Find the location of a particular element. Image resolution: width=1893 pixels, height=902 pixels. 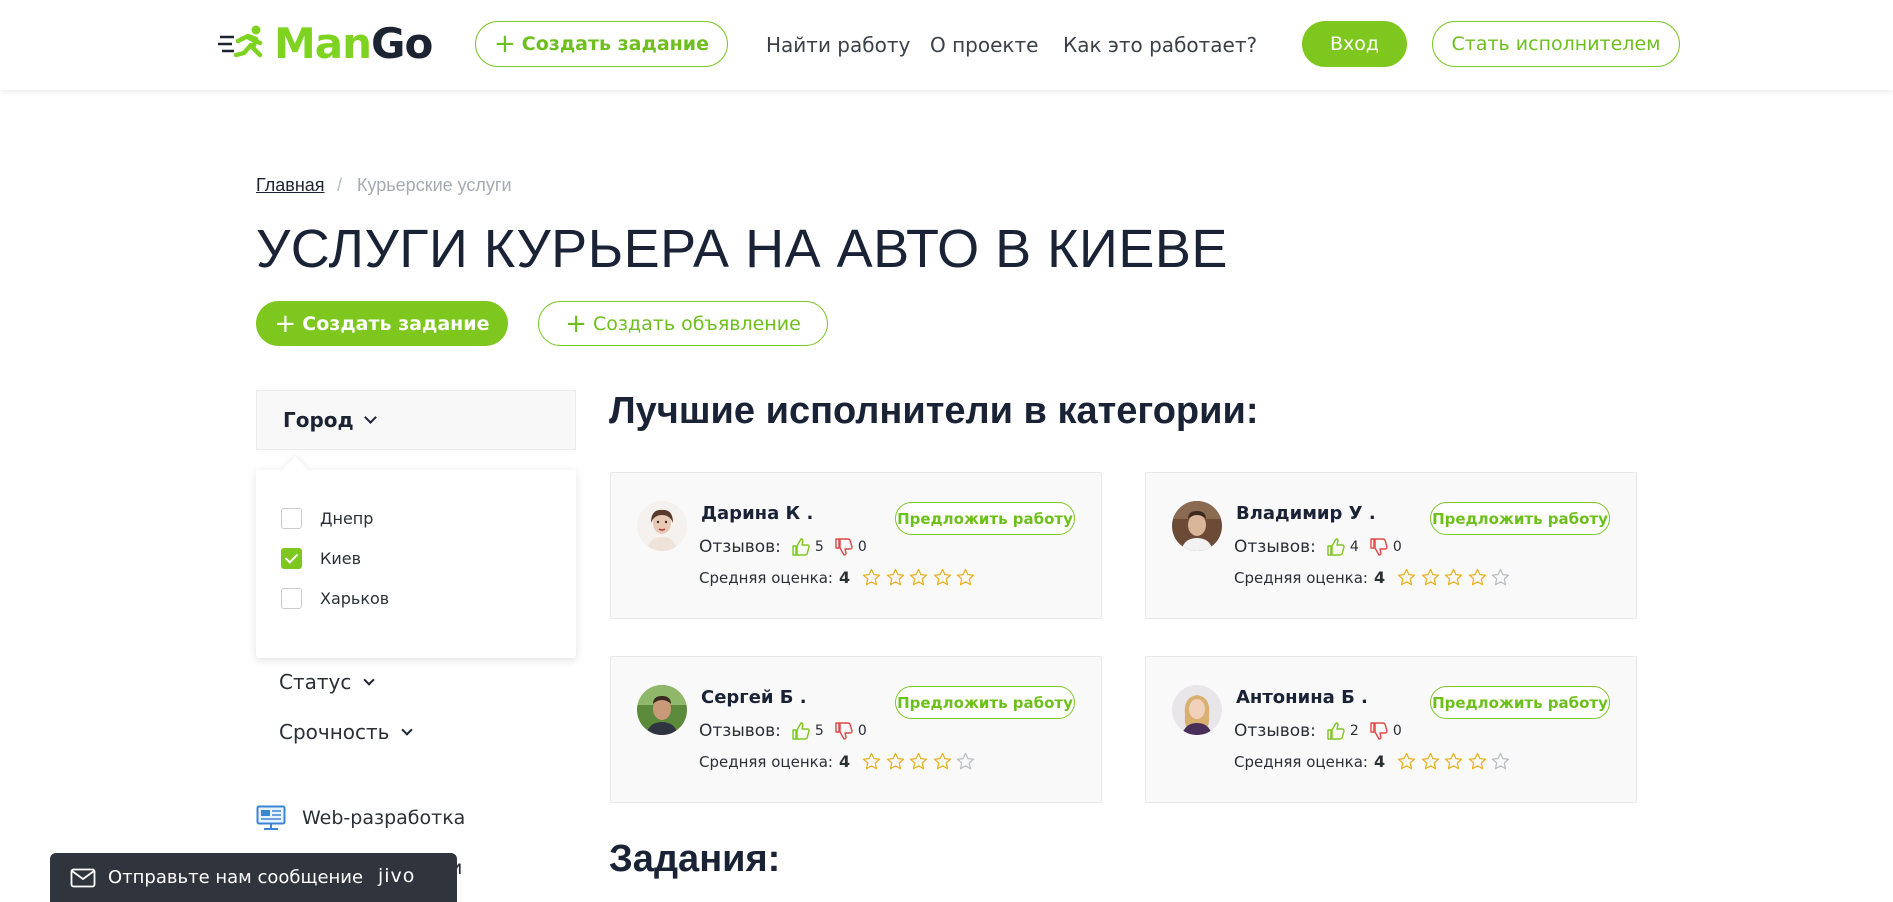

login-button: Вход is located at coordinates (1354, 44).